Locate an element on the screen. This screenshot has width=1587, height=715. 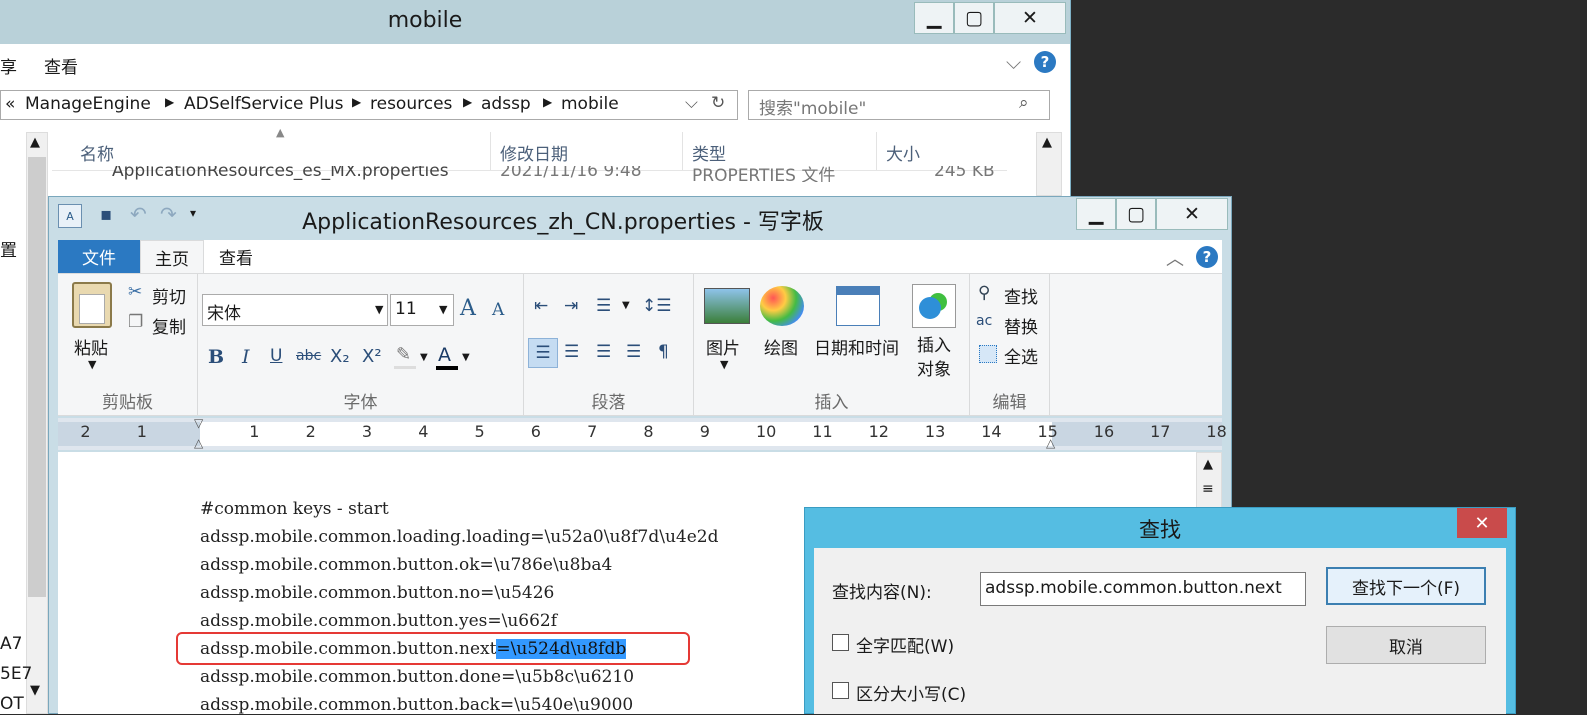
paste-button: 粘贴 is located at coordinates (91, 346).